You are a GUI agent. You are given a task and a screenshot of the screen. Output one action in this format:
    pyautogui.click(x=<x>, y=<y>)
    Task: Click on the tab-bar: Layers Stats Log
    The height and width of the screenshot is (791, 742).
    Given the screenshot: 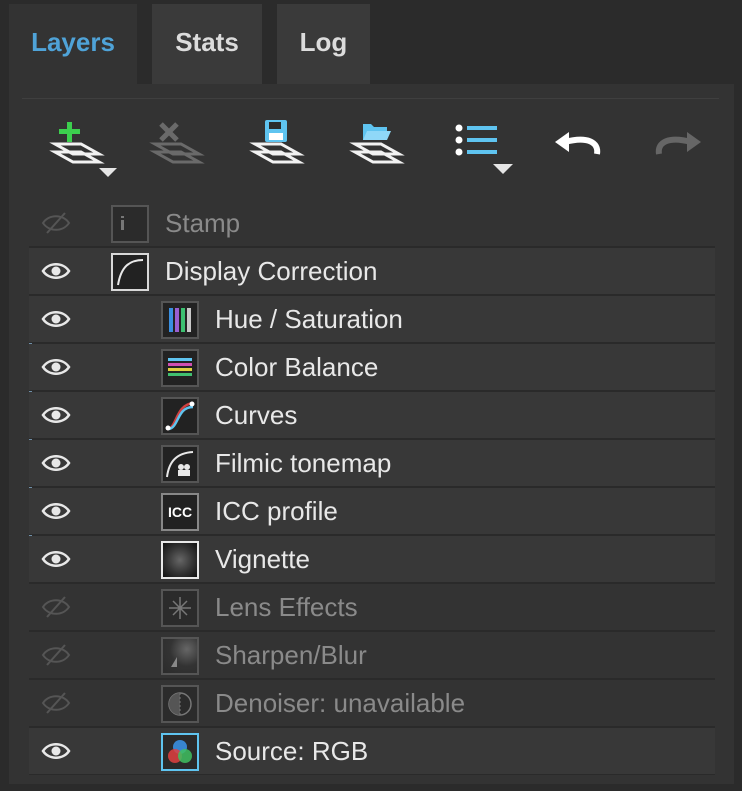 What is the action you would take?
    pyautogui.click(x=371, y=42)
    